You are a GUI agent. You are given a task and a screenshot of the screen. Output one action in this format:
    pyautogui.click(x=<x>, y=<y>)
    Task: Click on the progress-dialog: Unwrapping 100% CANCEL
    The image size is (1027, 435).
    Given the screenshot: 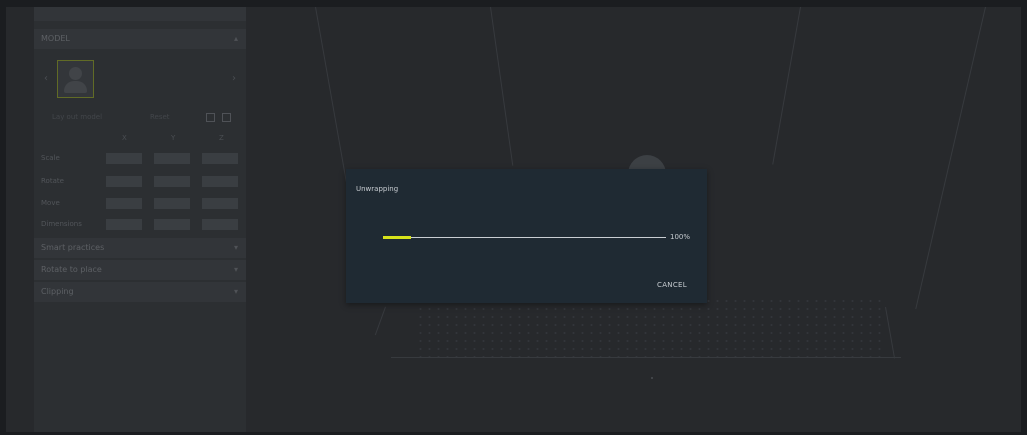 What is the action you would take?
    pyautogui.click(x=526, y=236)
    